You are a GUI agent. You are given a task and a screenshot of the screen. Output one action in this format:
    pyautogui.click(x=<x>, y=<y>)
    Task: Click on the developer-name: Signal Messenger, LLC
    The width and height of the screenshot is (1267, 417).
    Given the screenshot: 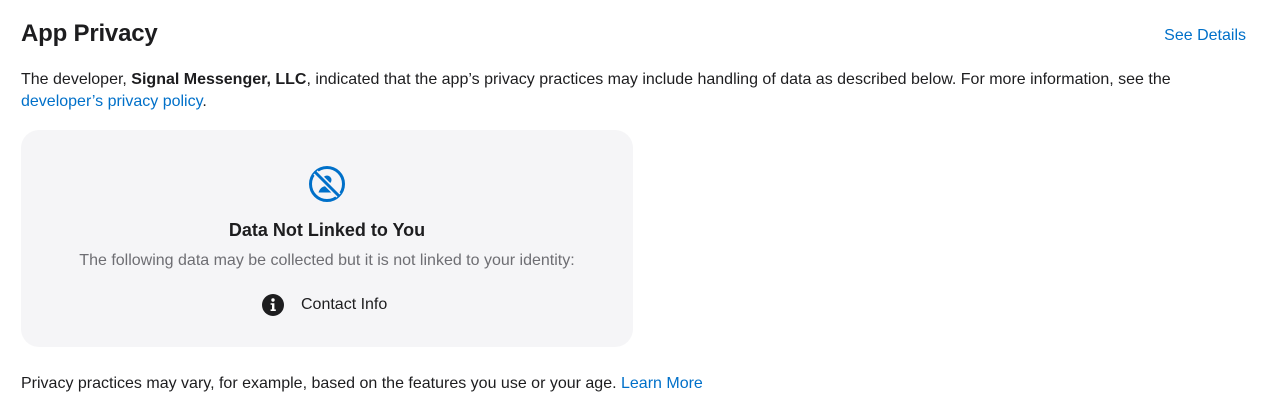 What is the action you would take?
    pyautogui.click(x=219, y=79)
    